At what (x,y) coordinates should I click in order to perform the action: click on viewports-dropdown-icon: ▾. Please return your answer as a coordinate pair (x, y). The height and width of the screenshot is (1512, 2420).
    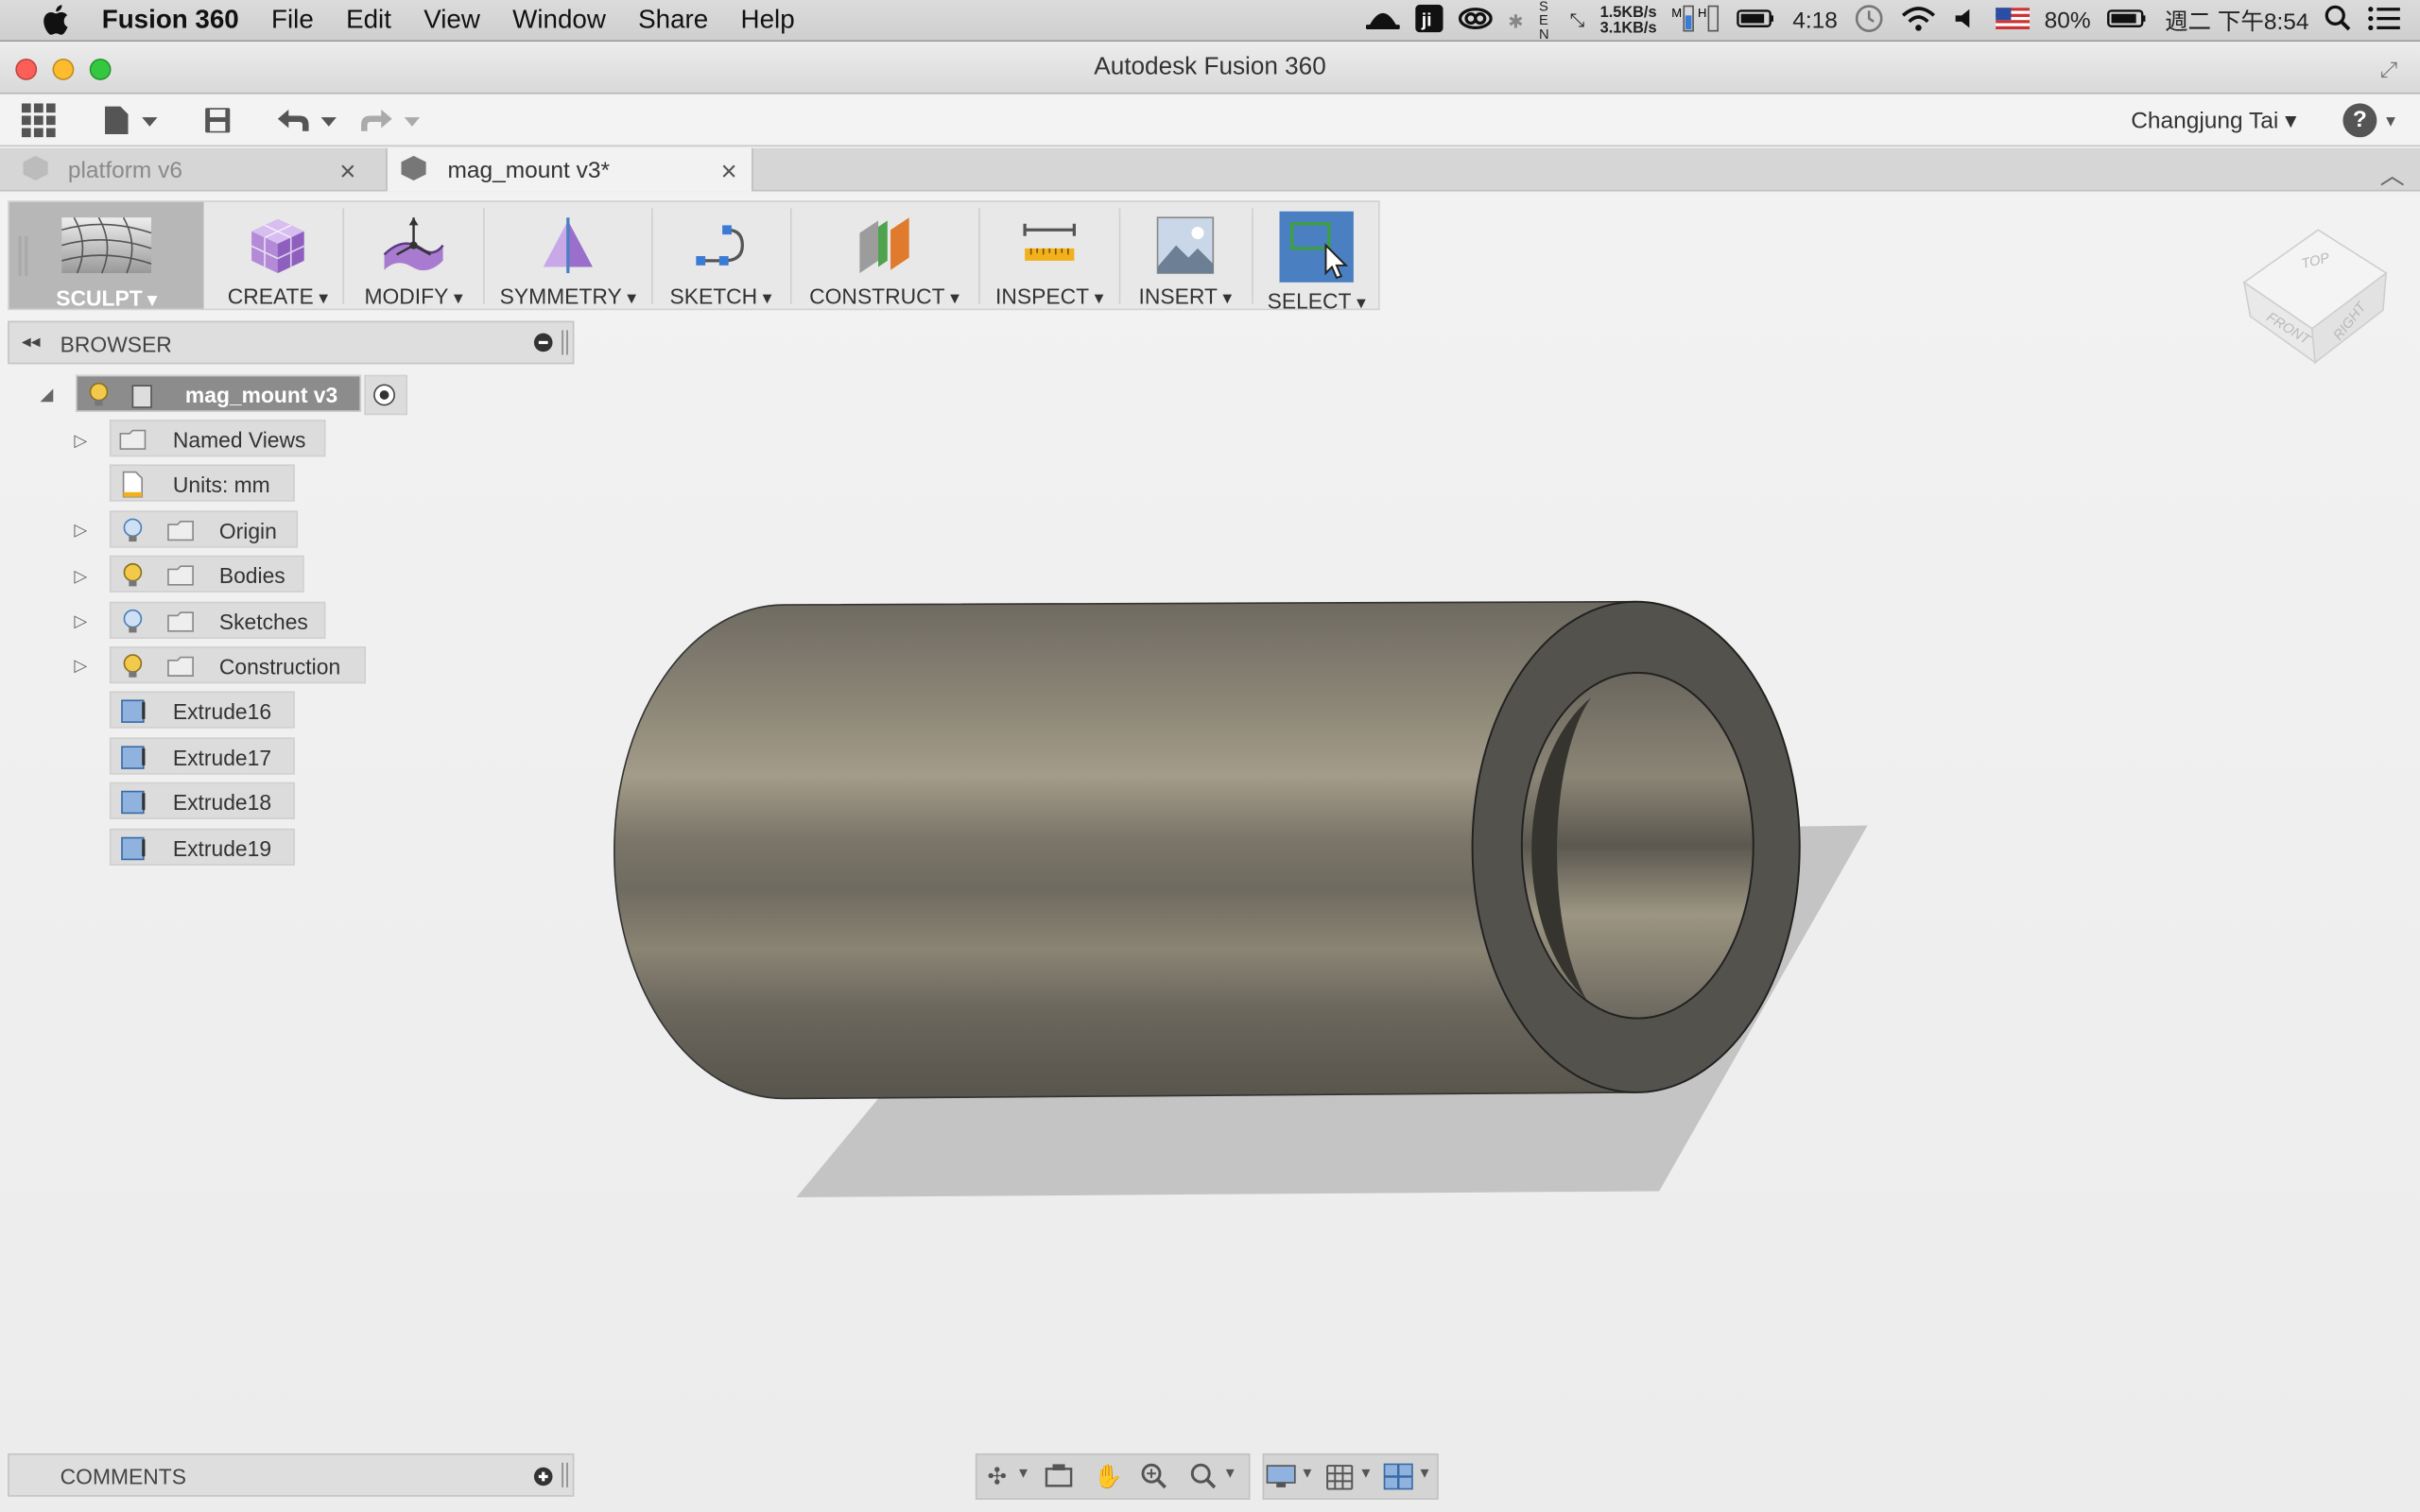
    Looking at the image, I should click on (1424, 1476).